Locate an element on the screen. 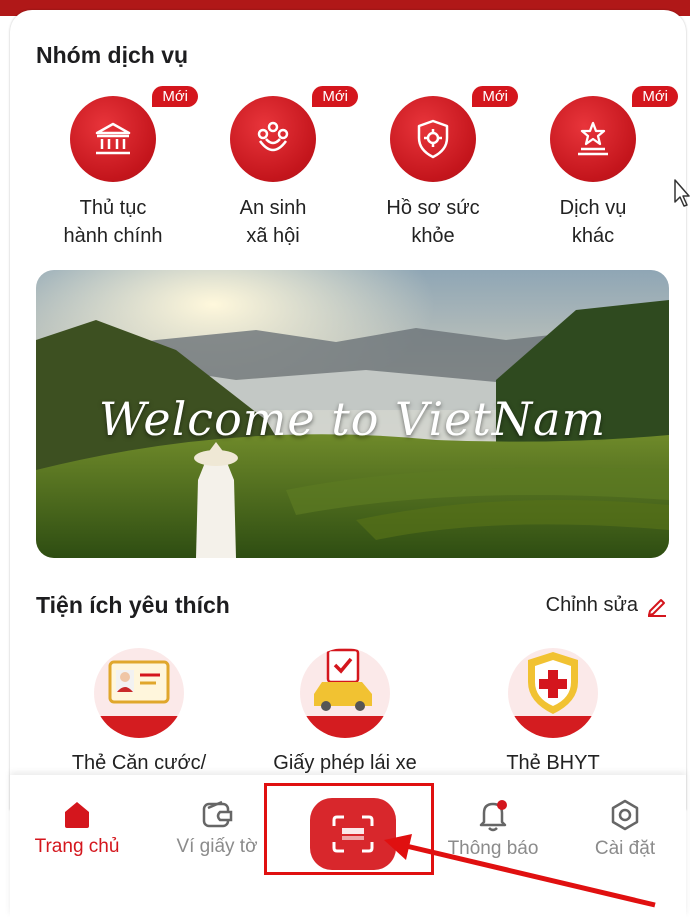 The height and width of the screenshot is (917, 690). nav-wallet: Ví giấy tờ is located at coordinates (217, 828).